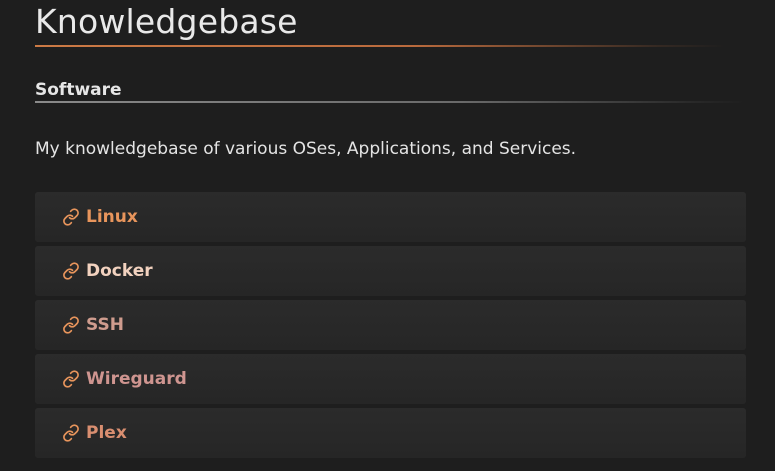 This screenshot has height=471, width=775. I want to click on link-item-plex: Plex, so click(390, 433).